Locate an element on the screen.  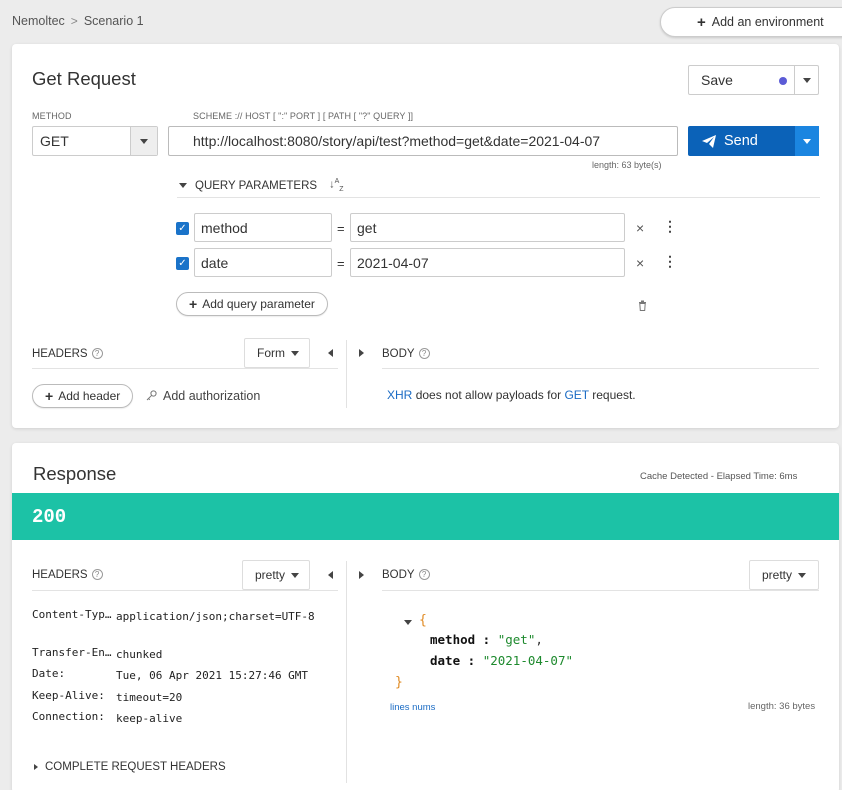
add-environment-button: + Add an environment is located at coordinates (751, 22).